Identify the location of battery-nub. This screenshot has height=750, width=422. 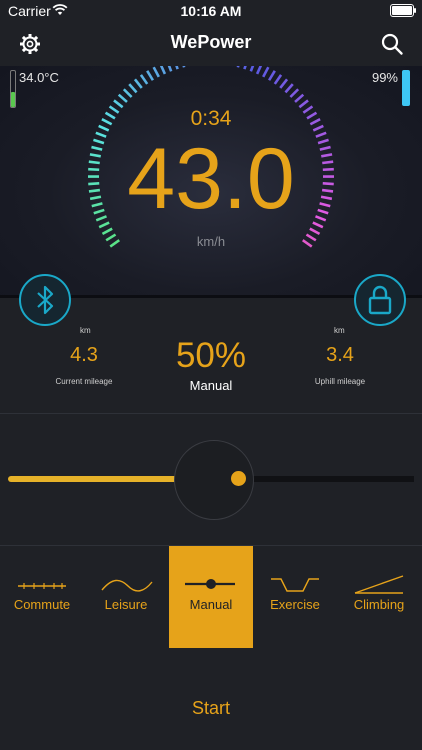
(415, 10).